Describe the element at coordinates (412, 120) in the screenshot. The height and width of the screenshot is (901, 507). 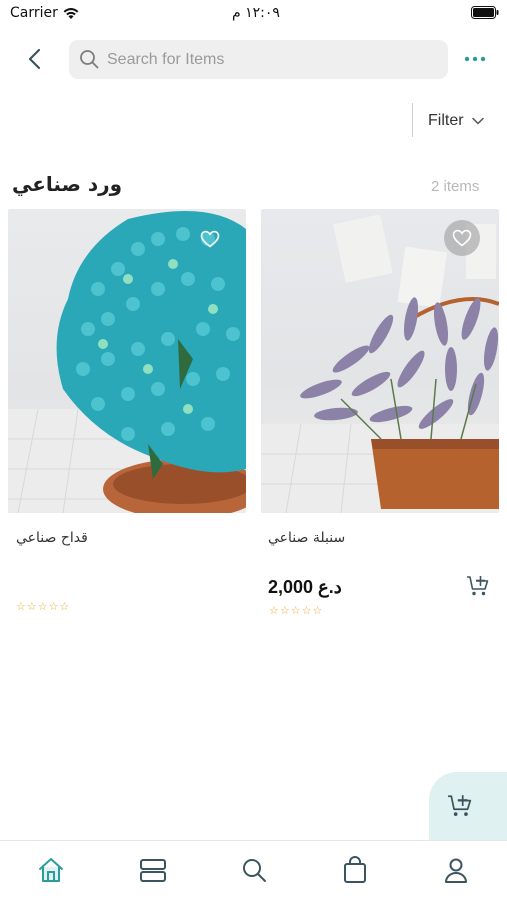
I see `filter-divider` at that location.